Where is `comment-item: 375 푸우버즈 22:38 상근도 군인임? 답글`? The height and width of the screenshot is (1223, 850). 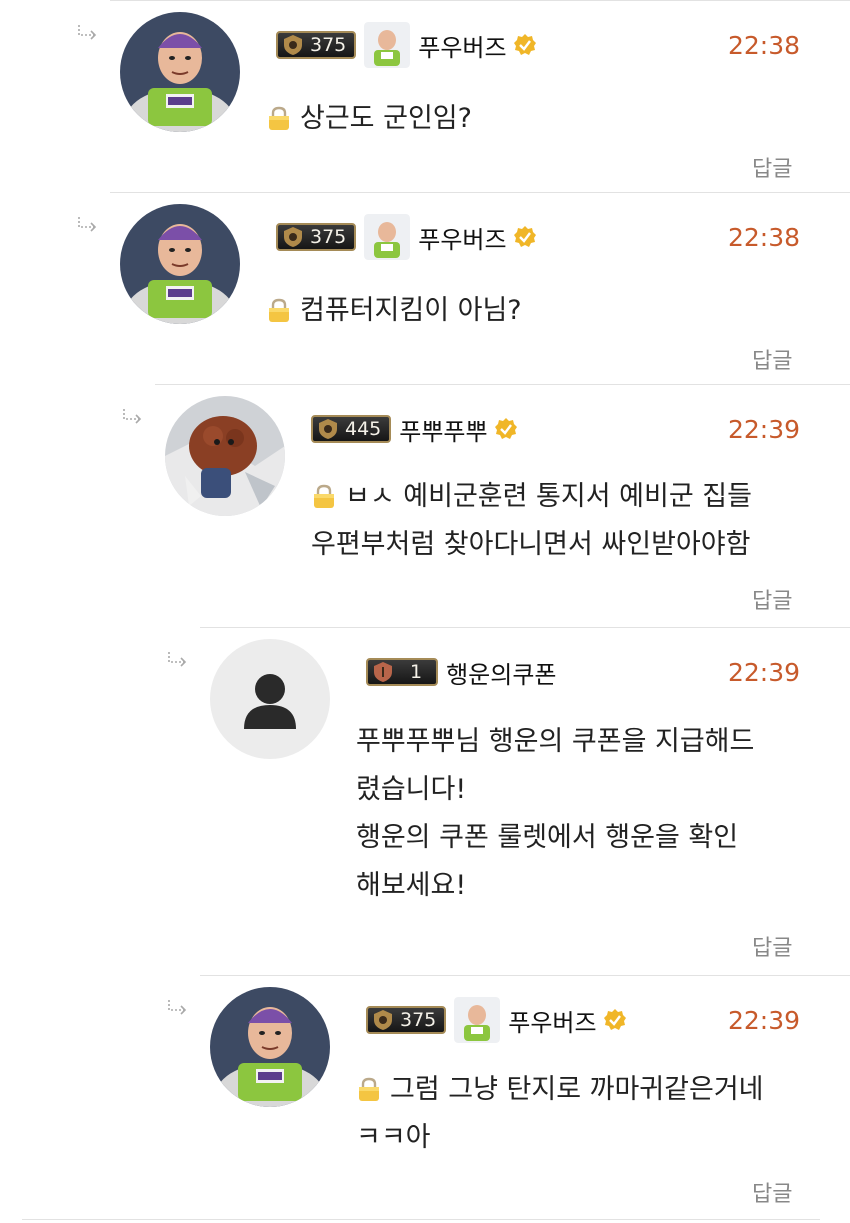
comment-item: 375 푸우버즈 22:38 상근도 군인임? 답글 is located at coordinates (464, 96).